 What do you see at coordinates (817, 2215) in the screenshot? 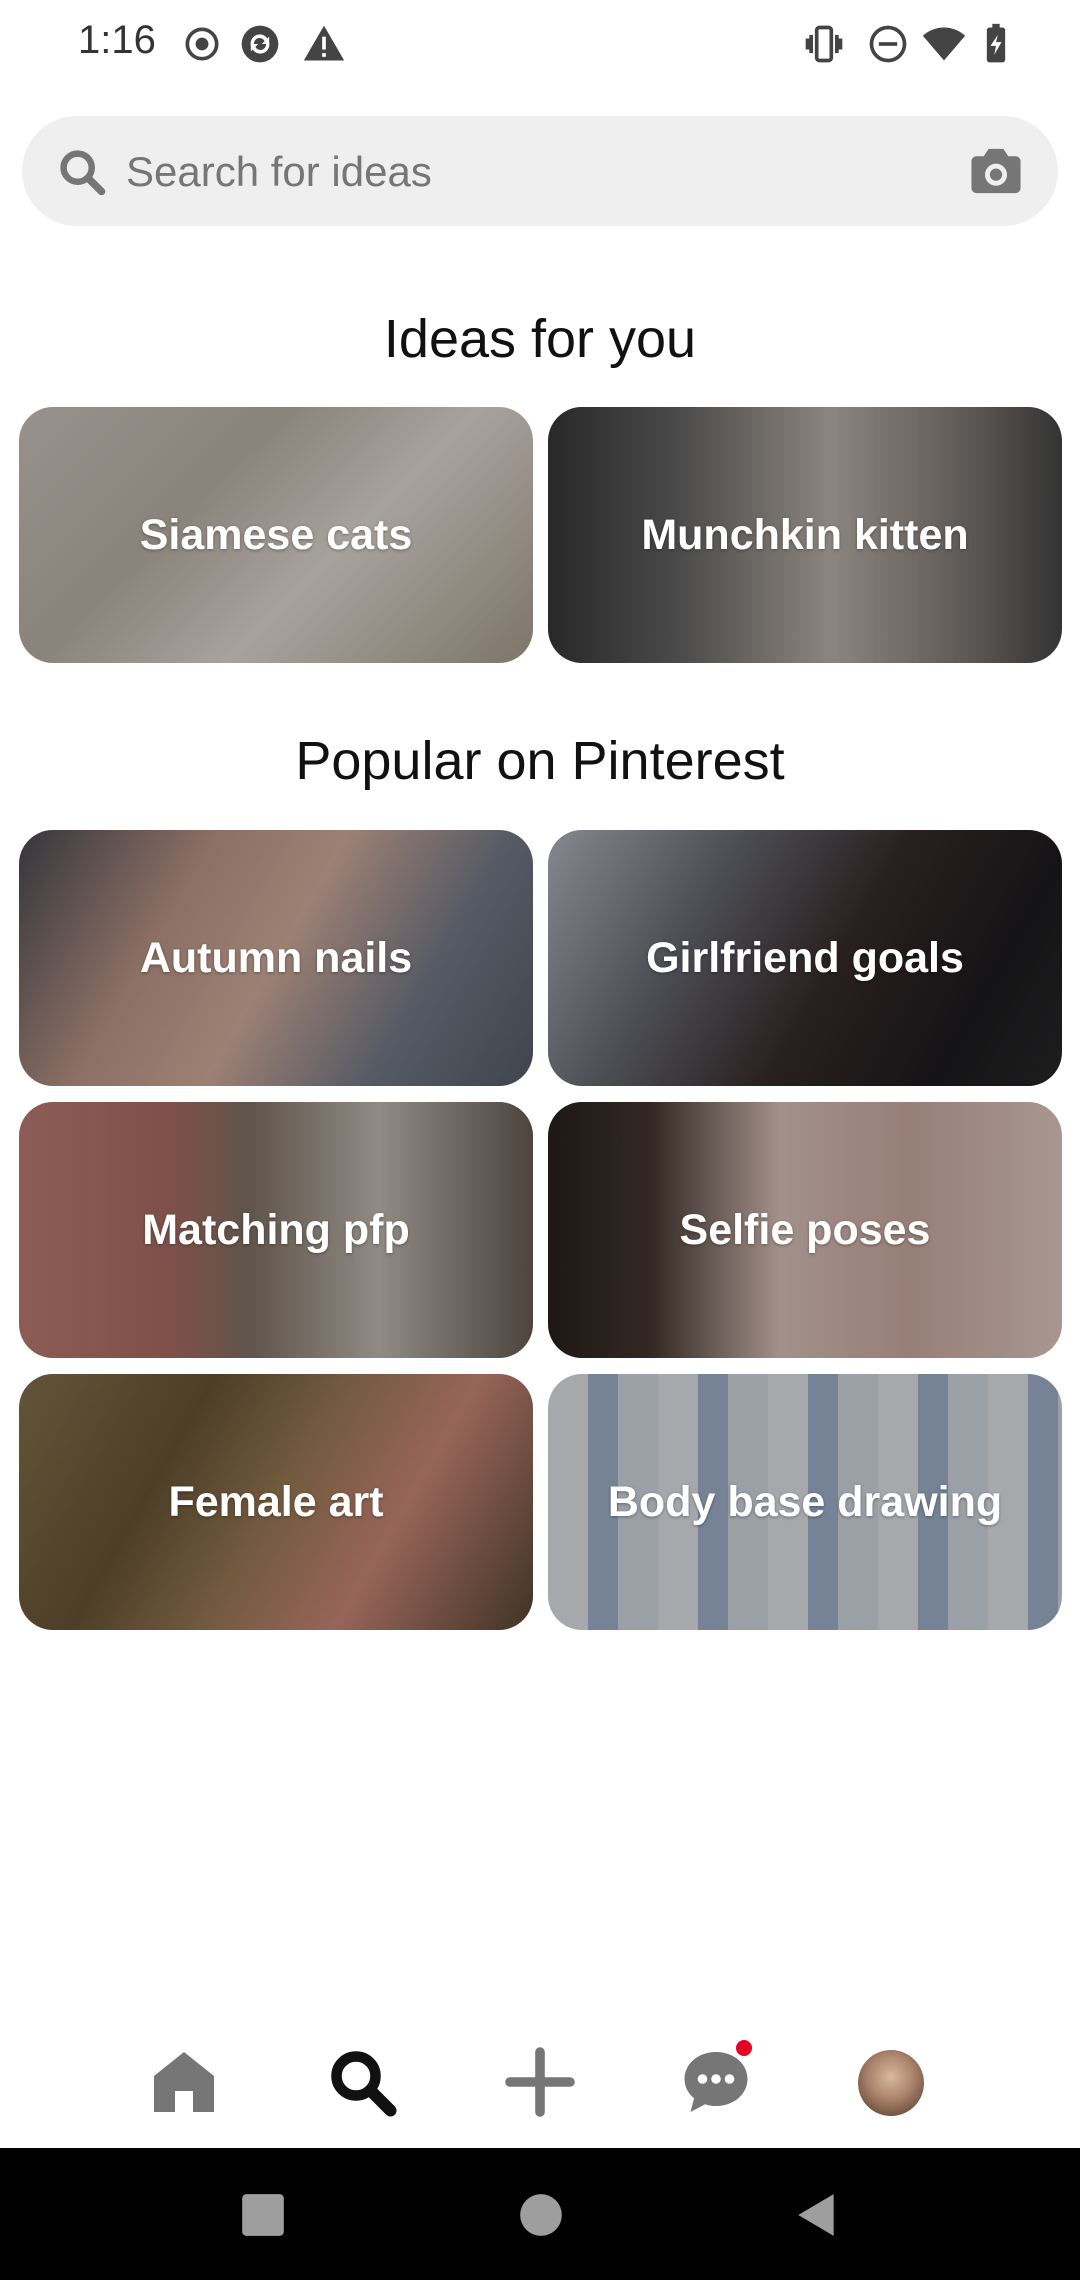
I see `back-button` at bounding box center [817, 2215].